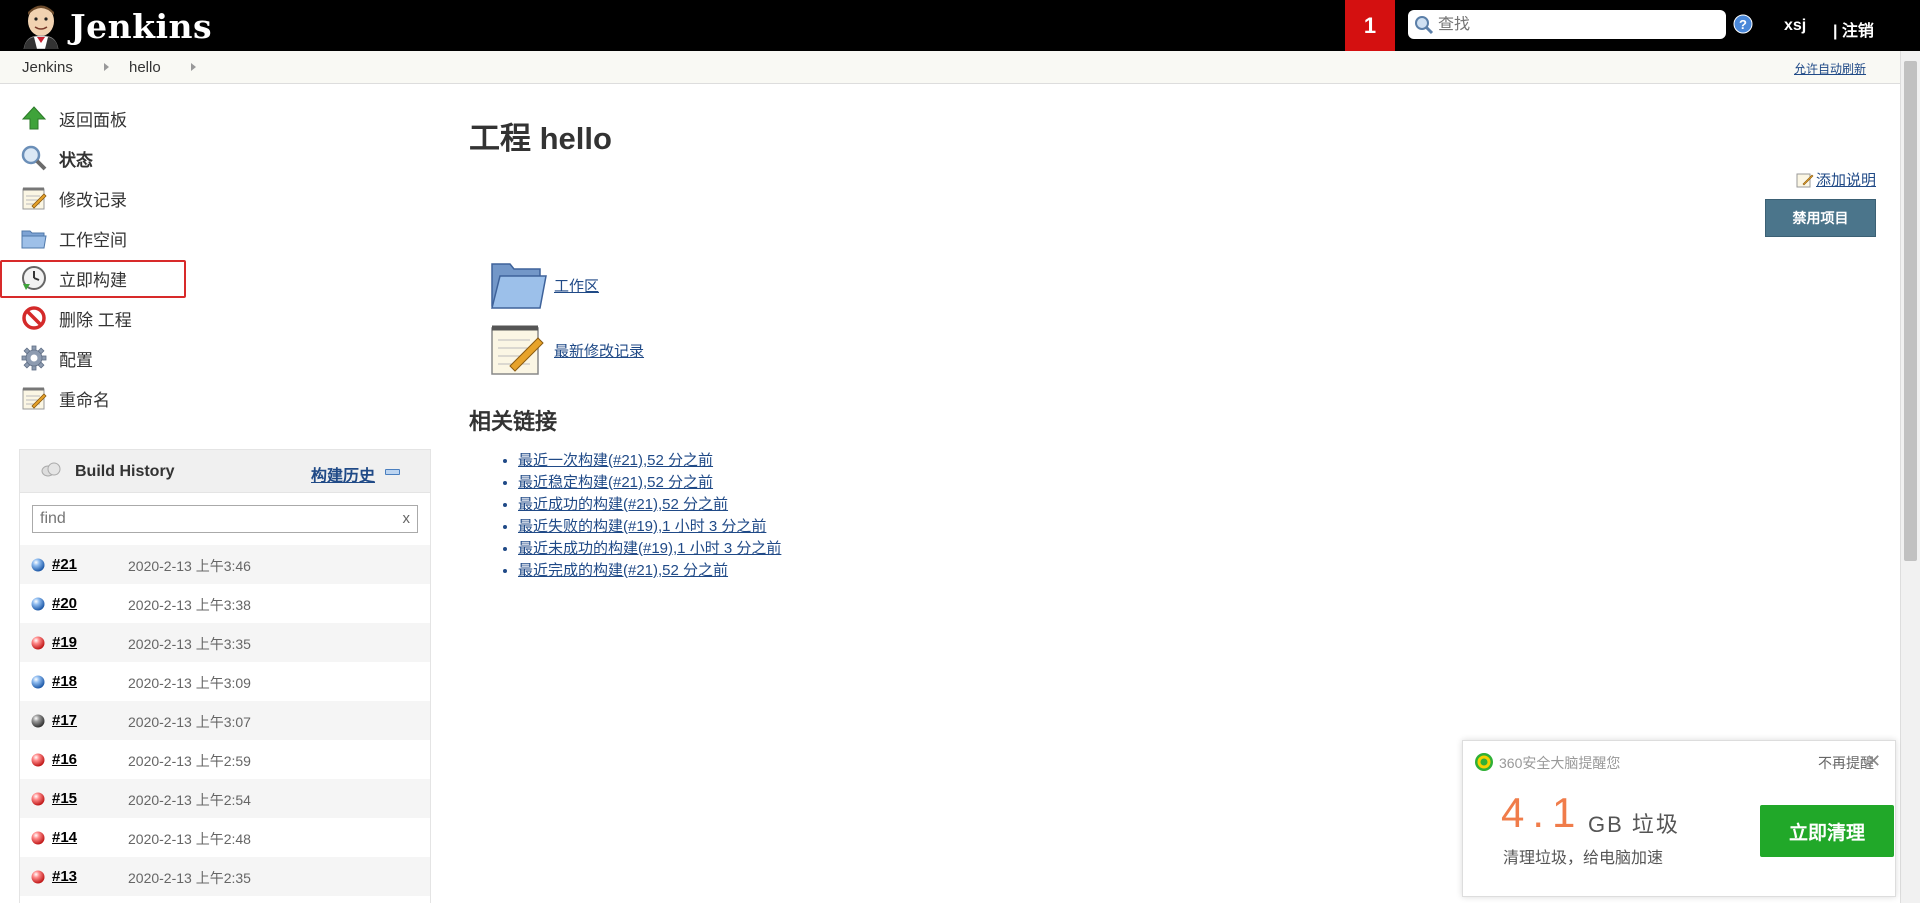 The image size is (1920, 903). Describe the element at coordinates (51, 469) in the screenshot. I see `cloud-icon` at that location.